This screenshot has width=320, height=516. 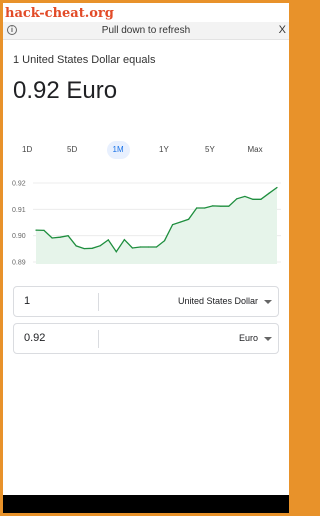 What do you see at coordinates (164, 150) in the screenshot?
I see `range-tab-1y: 1Y` at bounding box center [164, 150].